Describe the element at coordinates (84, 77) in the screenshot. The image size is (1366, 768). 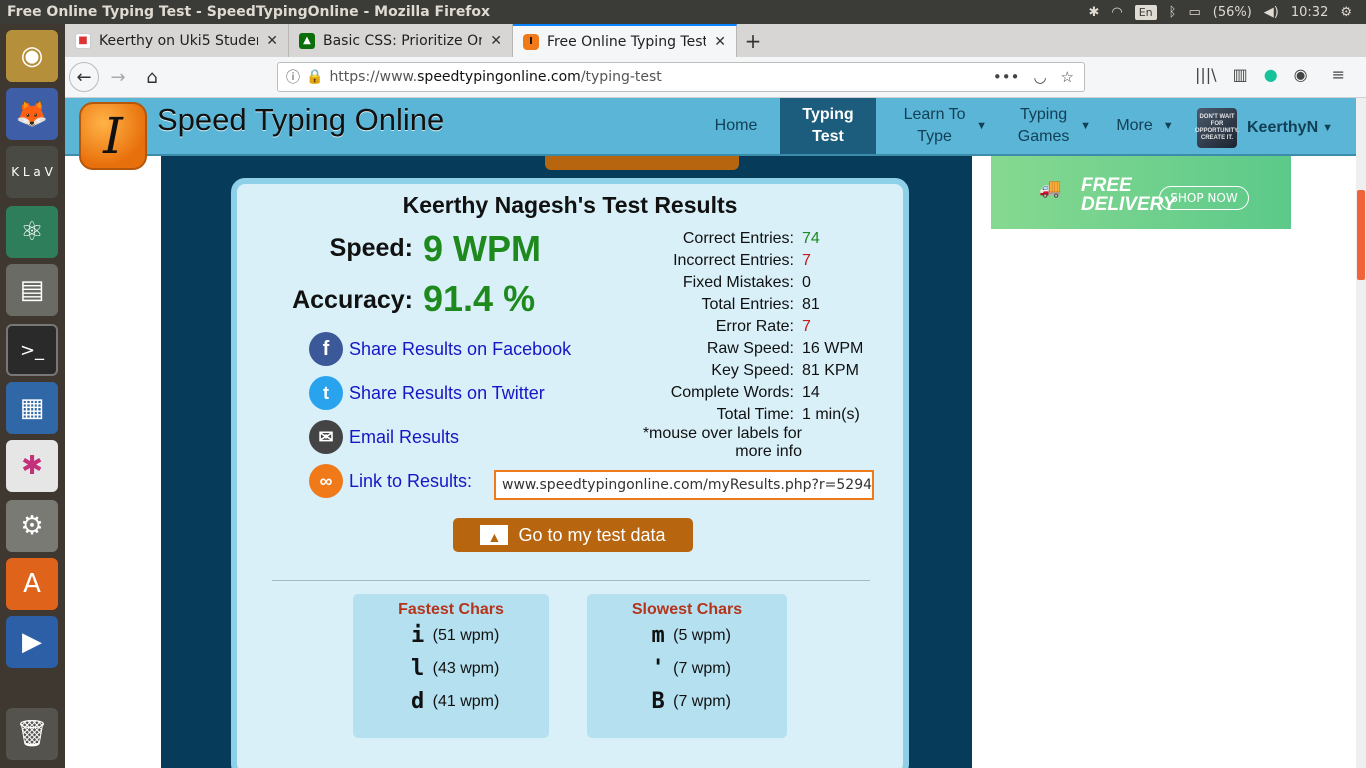
I see `back-button: ←` at that location.